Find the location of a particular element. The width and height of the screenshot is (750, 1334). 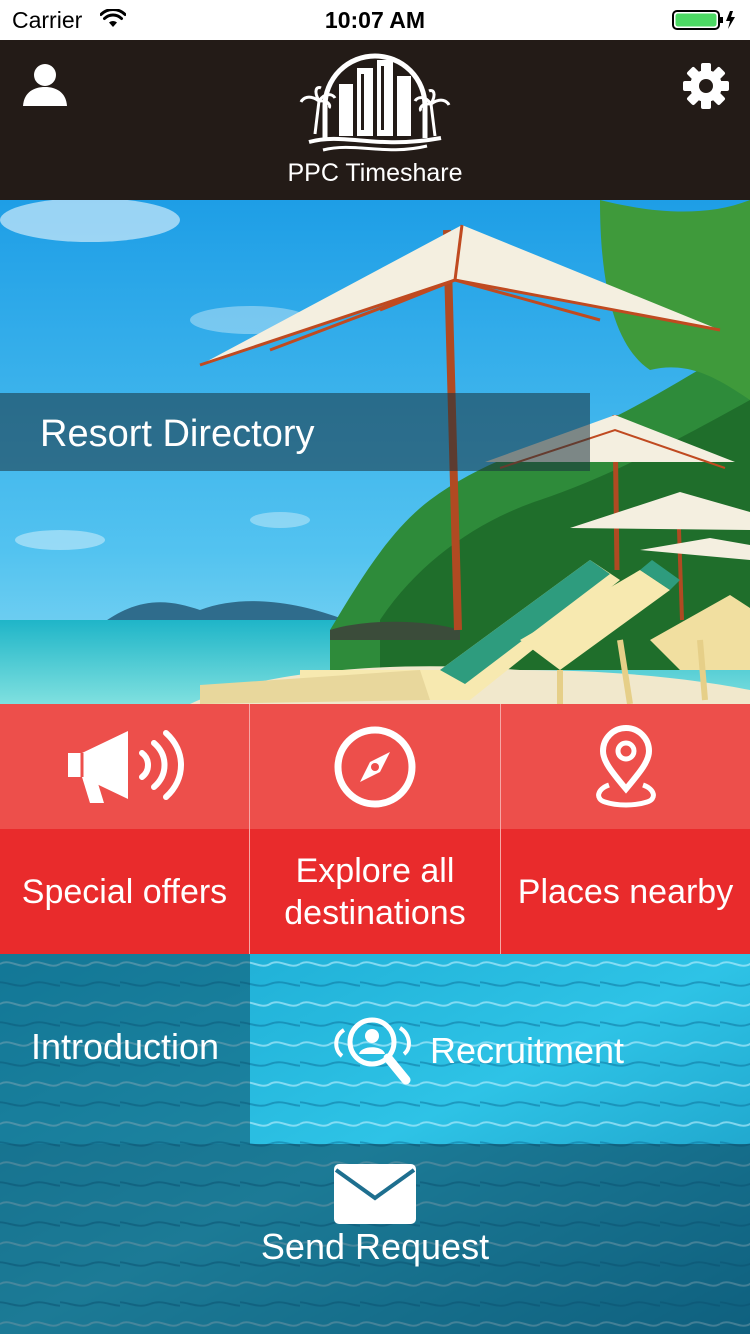

user-icon is located at coordinates (45, 85).